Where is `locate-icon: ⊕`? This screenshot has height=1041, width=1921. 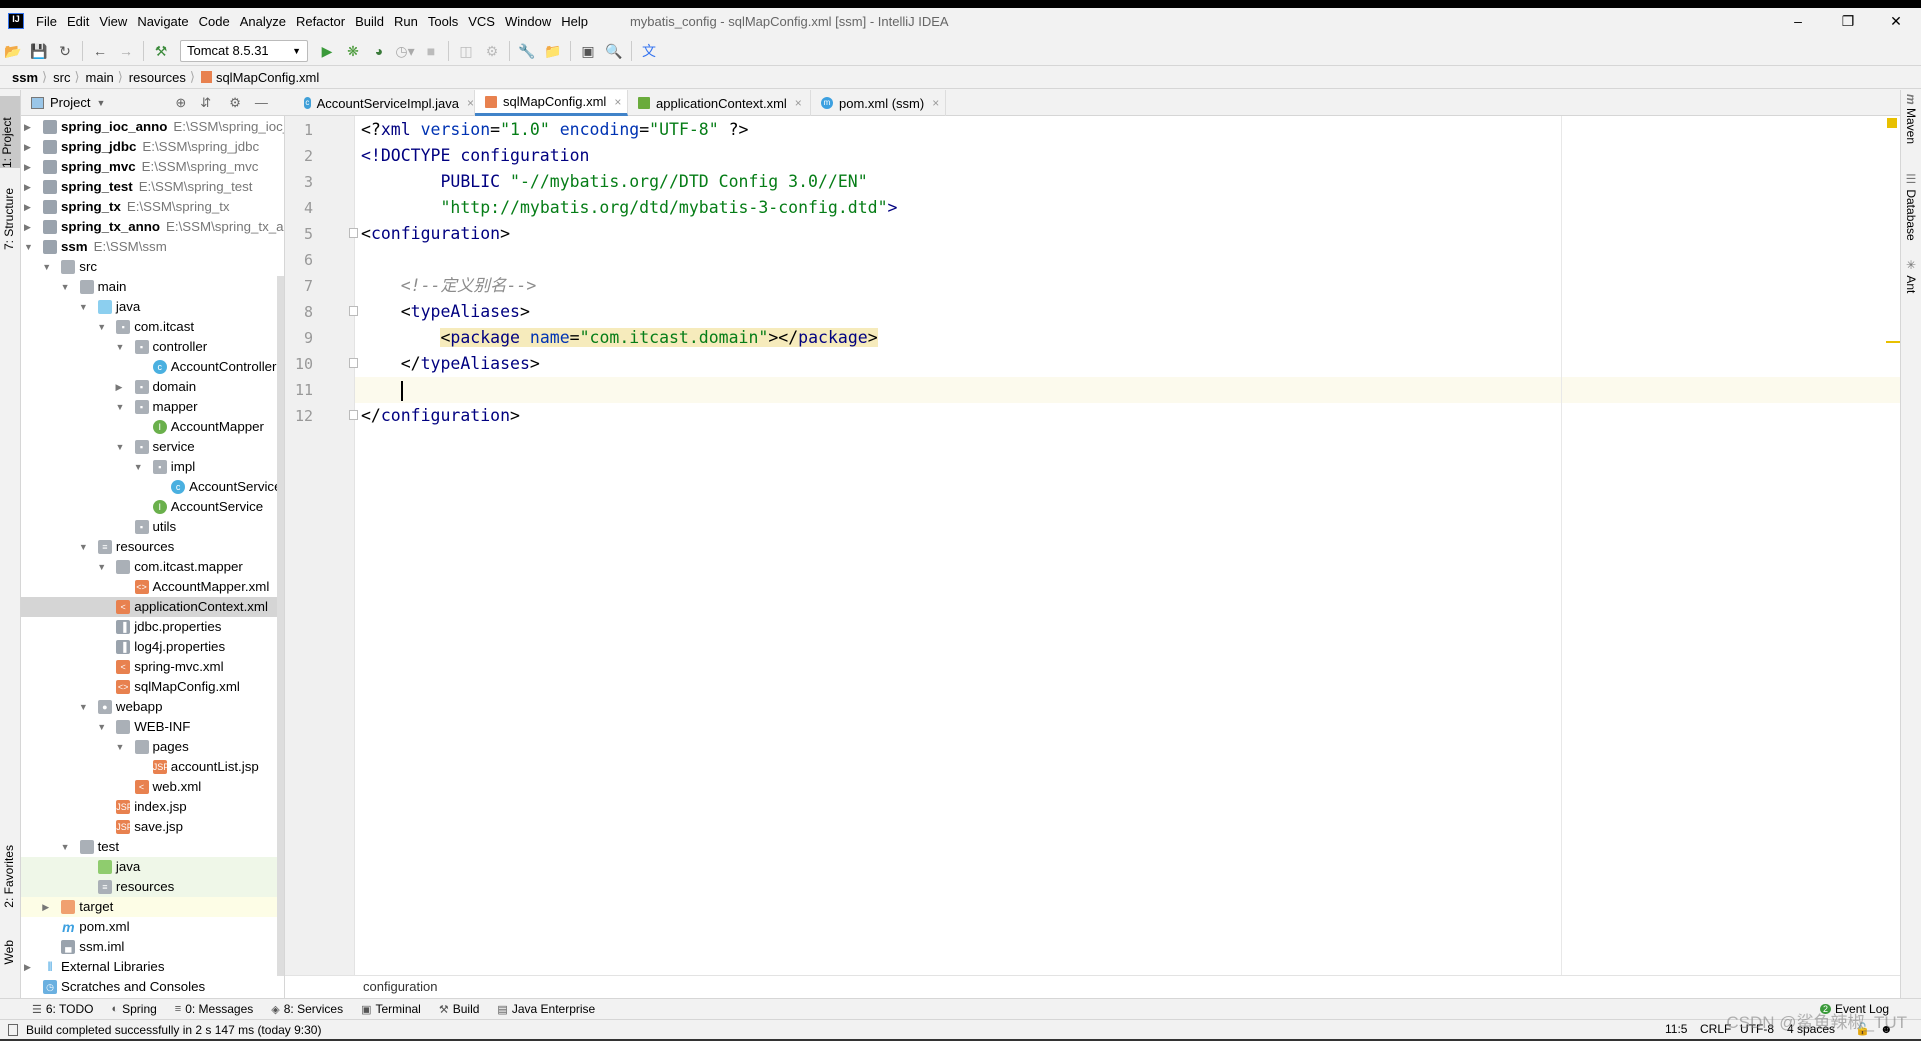
locate-icon: ⊕ is located at coordinates (180, 103).